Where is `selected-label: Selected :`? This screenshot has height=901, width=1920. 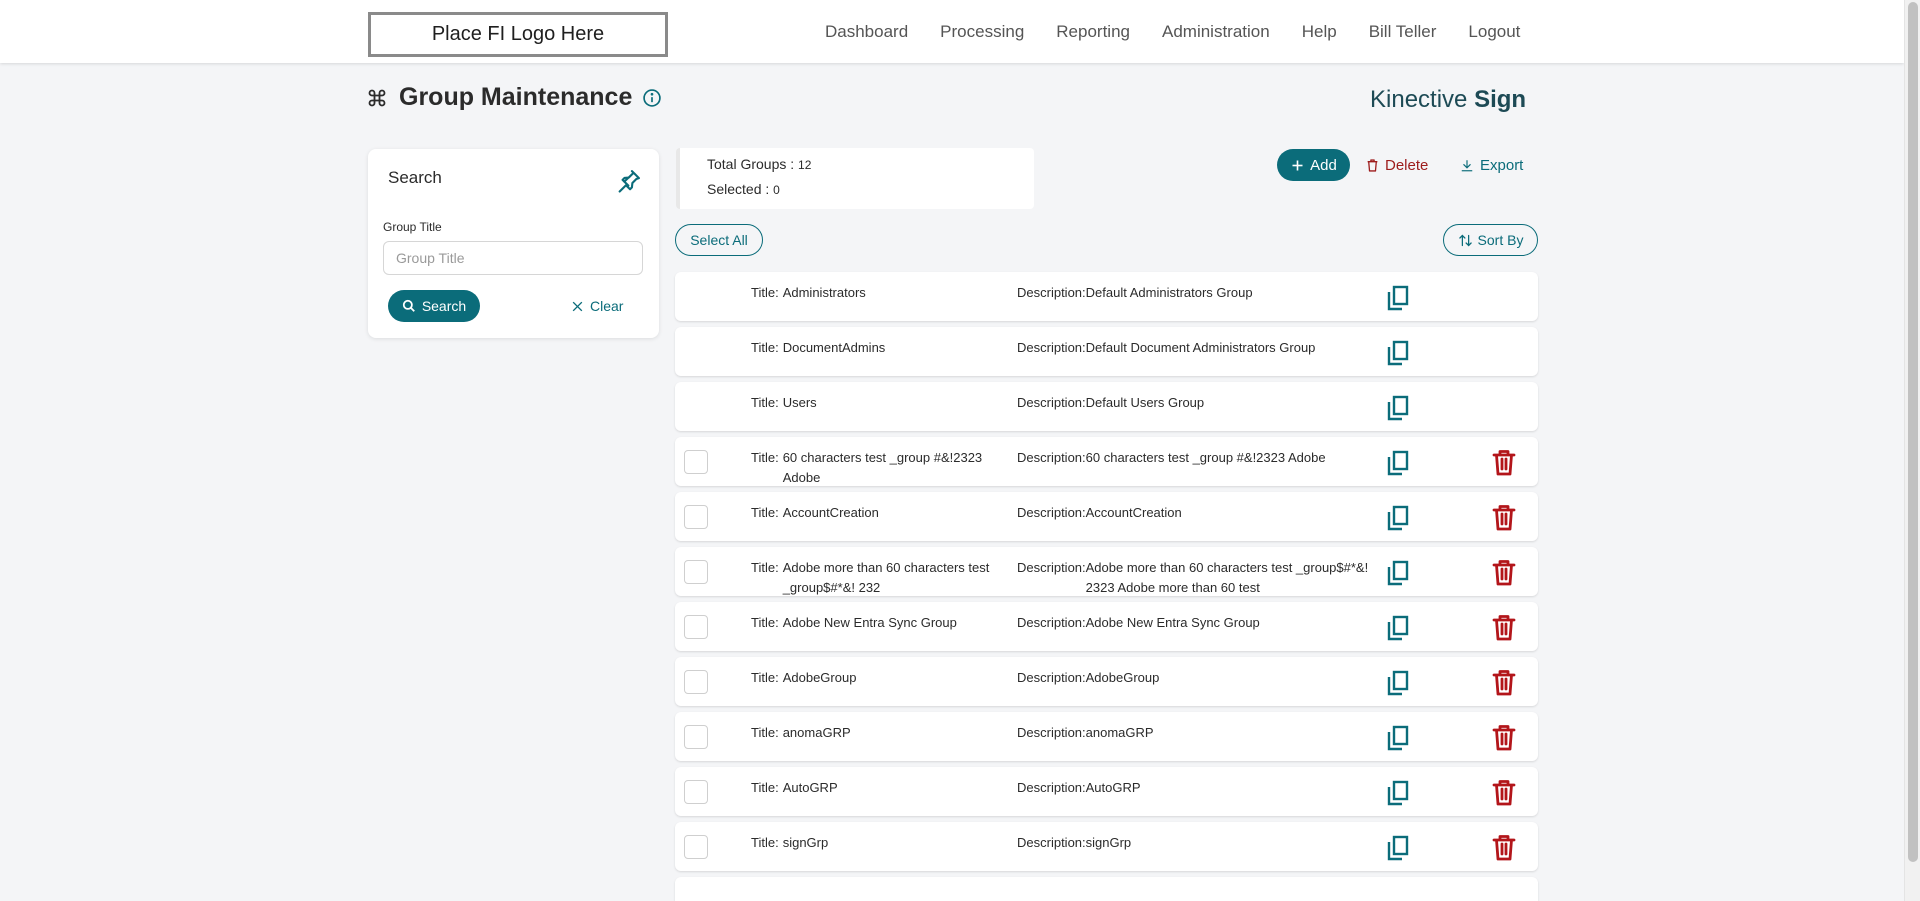 selected-label: Selected : is located at coordinates (738, 189).